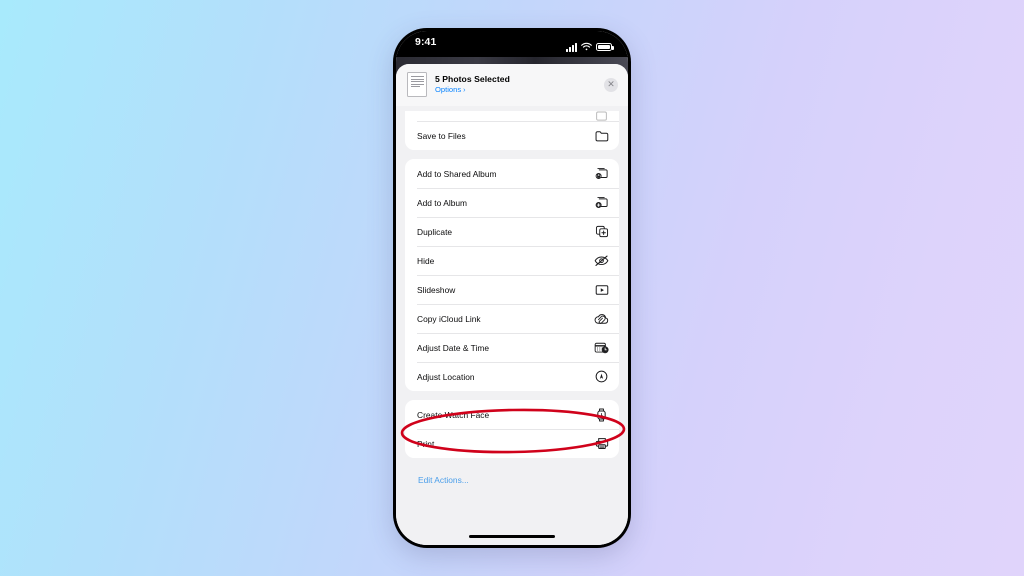  I want to click on action-label: Slideshow, so click(436, 289).